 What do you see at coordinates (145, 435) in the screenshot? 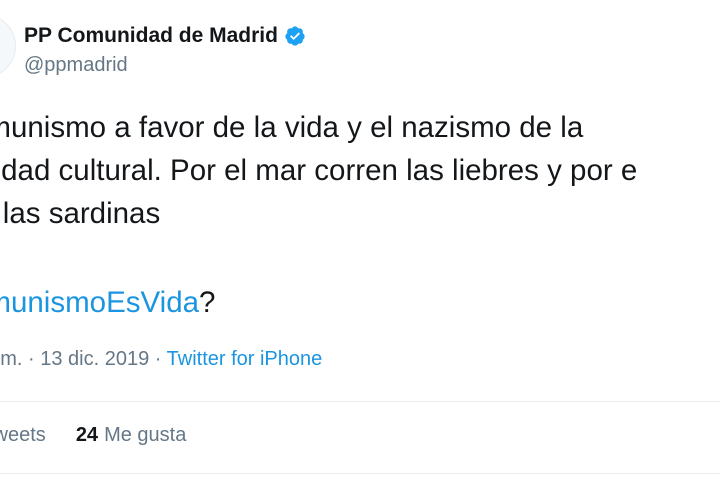
I see `likes-label: Me gusta` at bounding box center [145, 435].